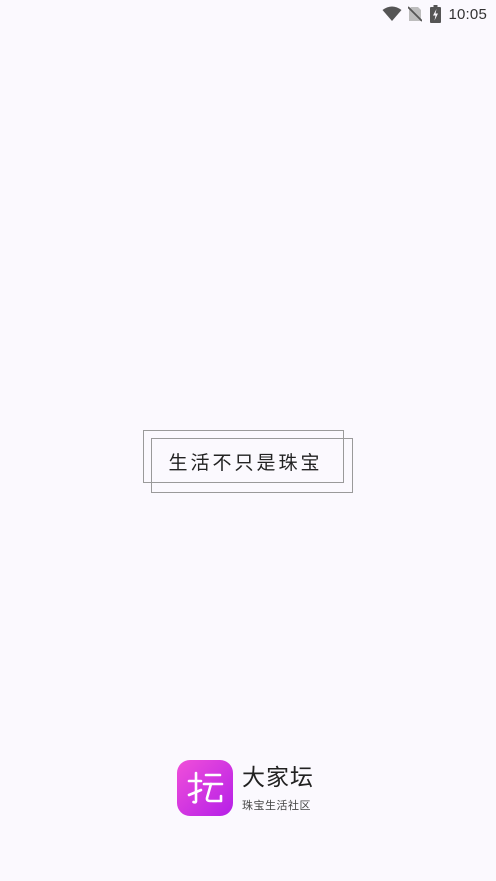  I want to click on battery-charging-icon, so click(436, 14).